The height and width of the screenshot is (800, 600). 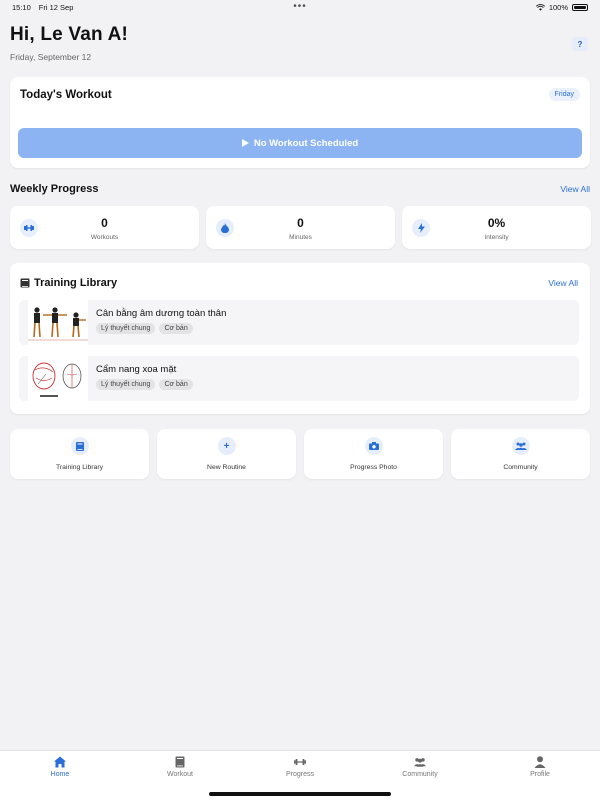 I want to click on status-time: 15:10, so click(x=21, y=7).